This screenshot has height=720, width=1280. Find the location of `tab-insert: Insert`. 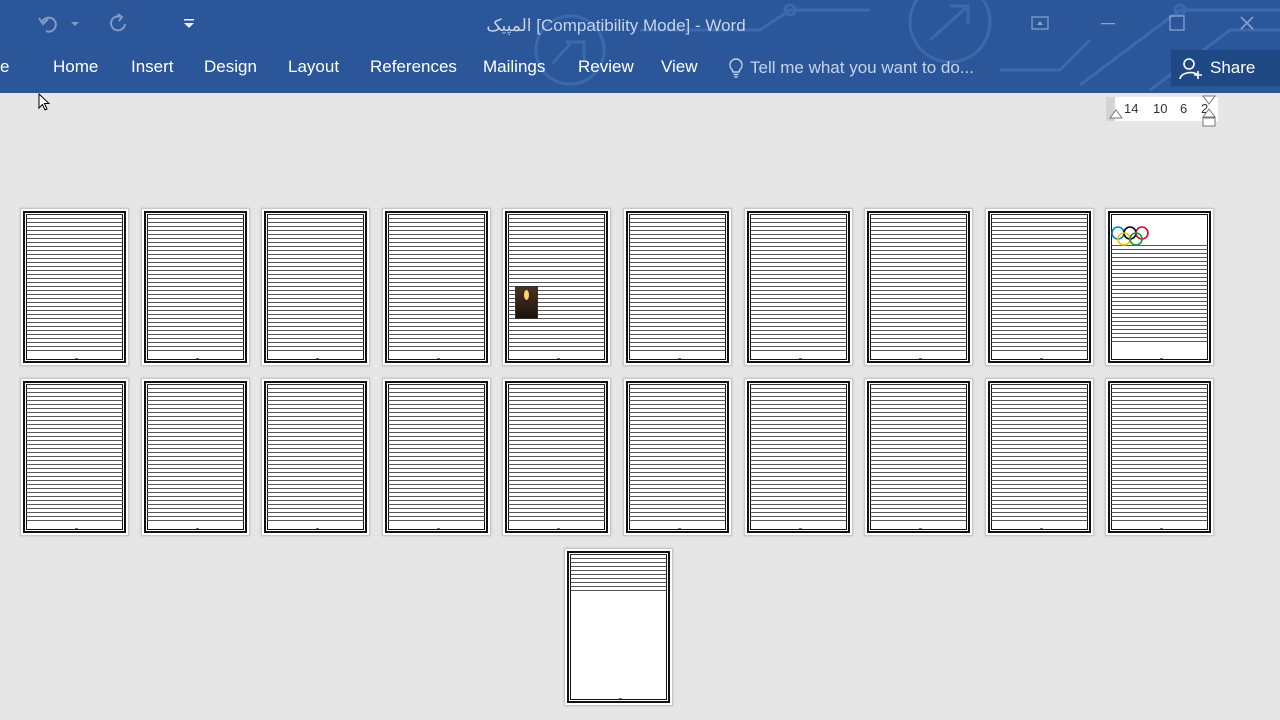

tab-insert: Insert is located at coordinates (152, 67).